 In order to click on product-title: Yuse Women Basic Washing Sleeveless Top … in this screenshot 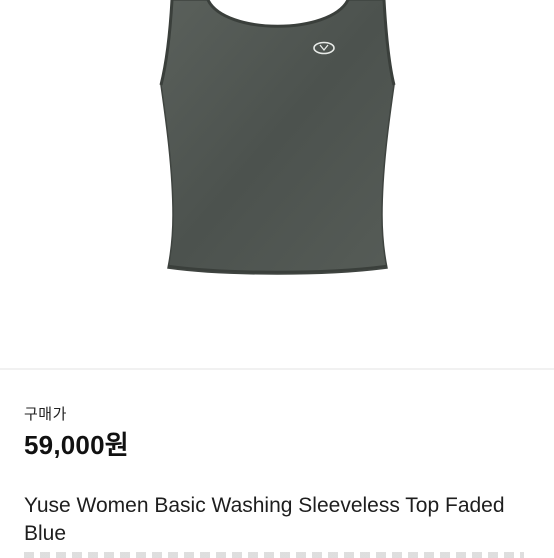, I will do `click(284, 520)`.